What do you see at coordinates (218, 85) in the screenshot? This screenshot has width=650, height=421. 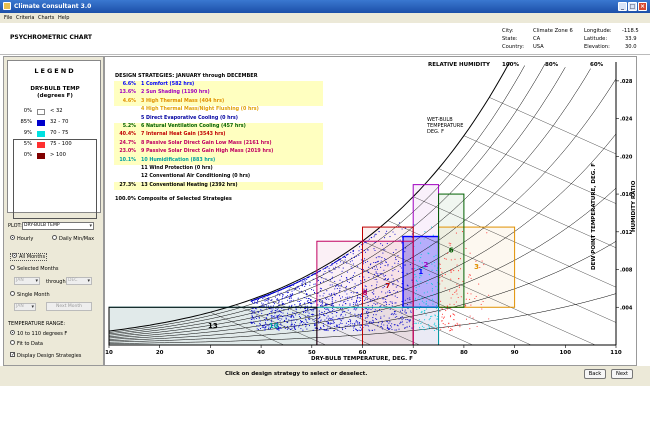 I see `strategy-row: 6.6% 1 Comfort (582 hrs)` at bounding box center [218, 85].